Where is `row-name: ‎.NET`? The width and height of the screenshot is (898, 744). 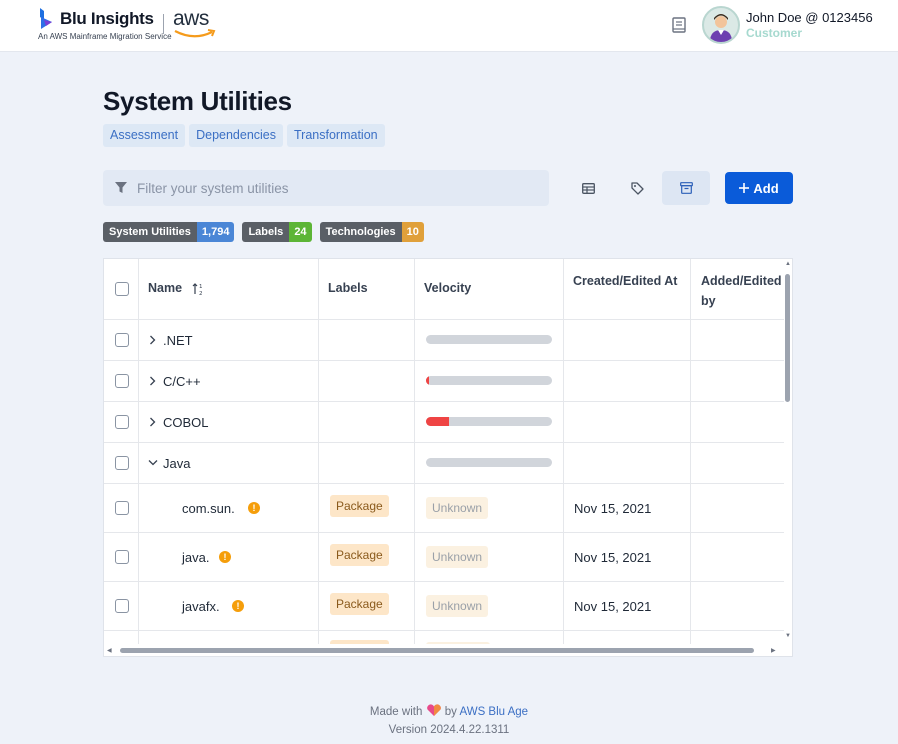
row-name: ‎.NET is located at coordinates (178, 340).